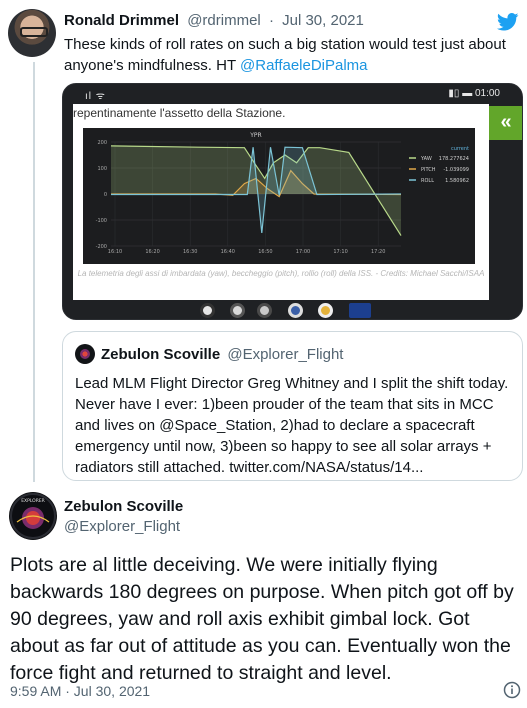 This screenshot has width=527, height=708. Describe the element at coordinates (190, 252) in the screenshot. I see `x-tick-label: 16:30` at that location.